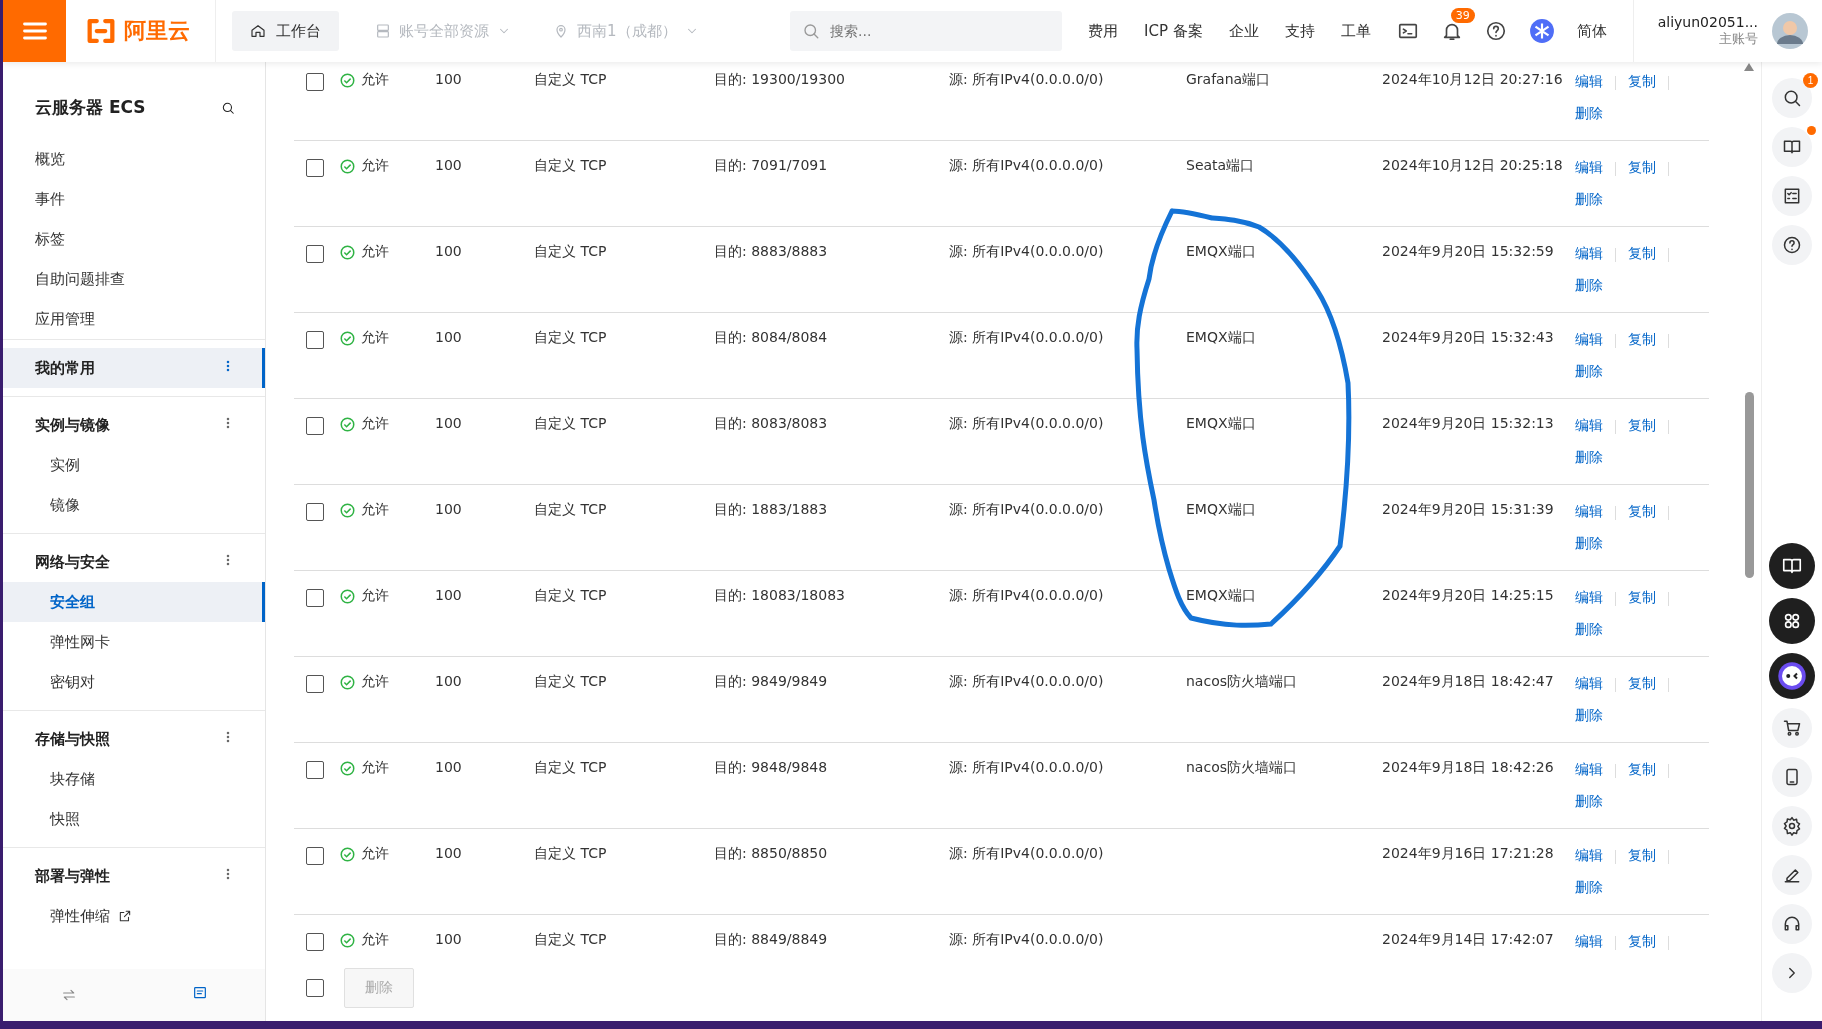  I want to click on checklist-icon, so click(1792, 196).